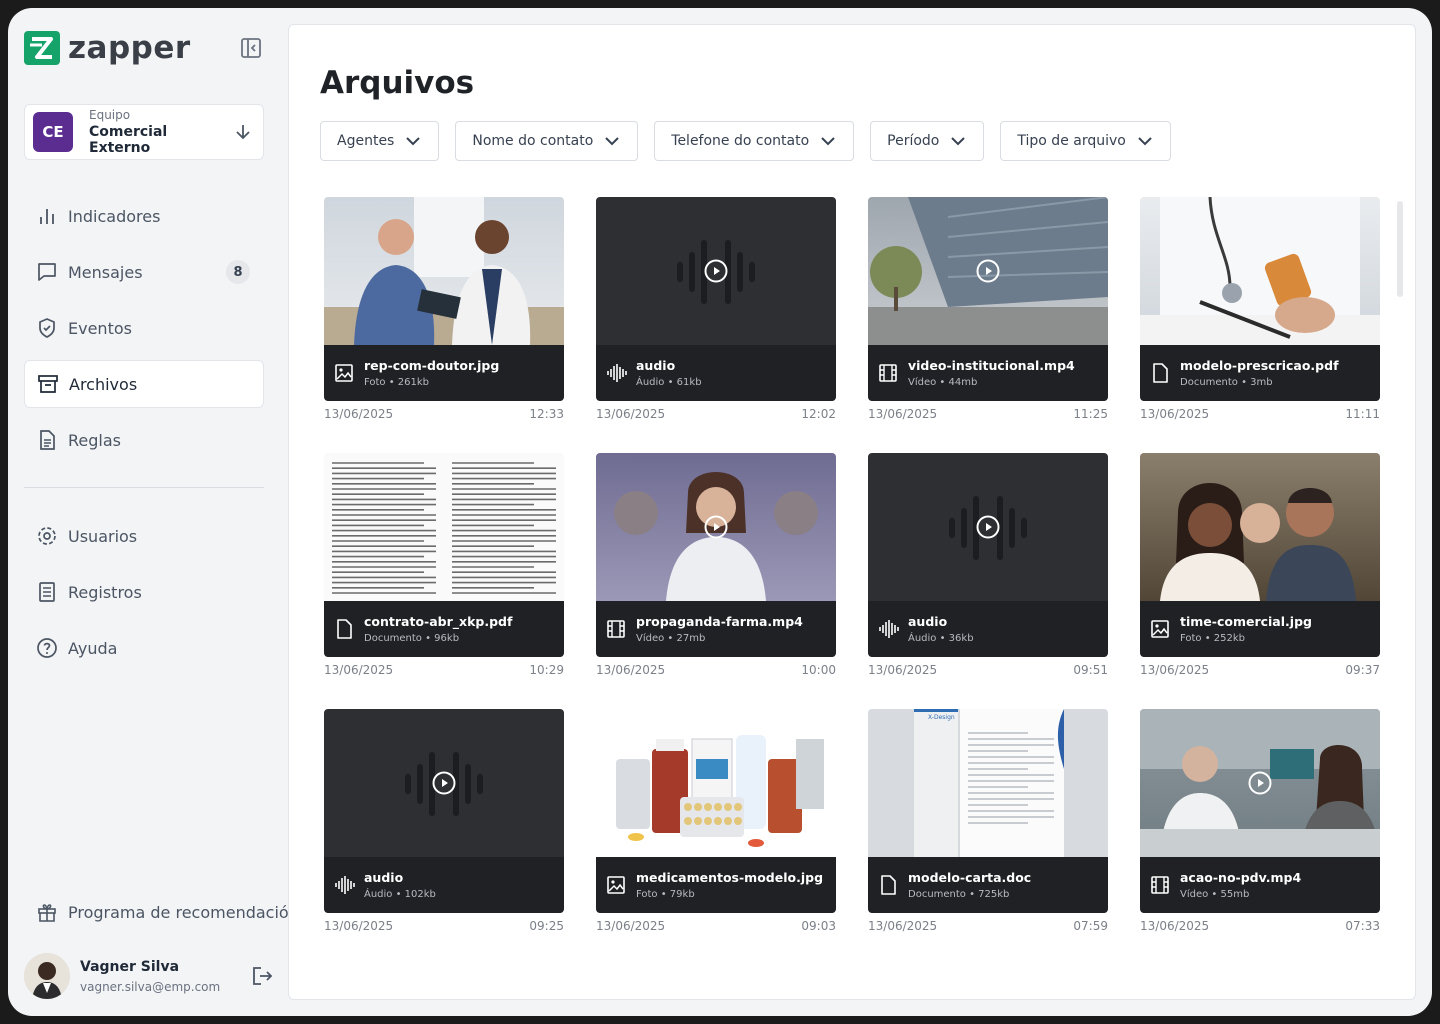  I want to click on logout-icon, so click(262, 976).